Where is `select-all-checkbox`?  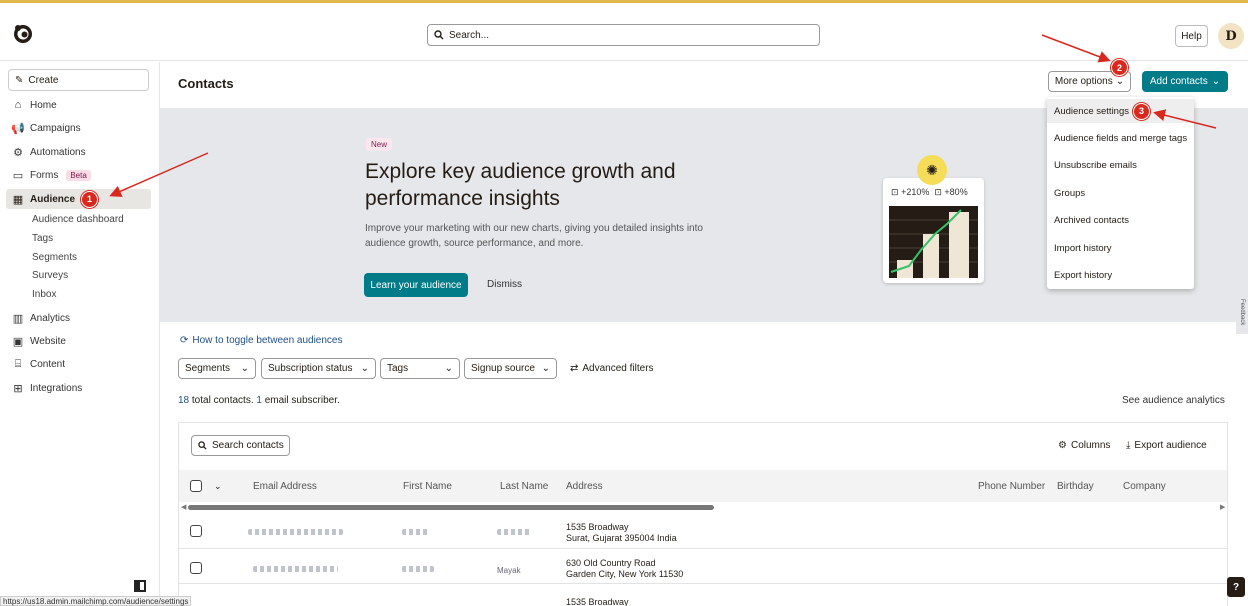 select-all-checkbox is located at coordinates (196, 486).